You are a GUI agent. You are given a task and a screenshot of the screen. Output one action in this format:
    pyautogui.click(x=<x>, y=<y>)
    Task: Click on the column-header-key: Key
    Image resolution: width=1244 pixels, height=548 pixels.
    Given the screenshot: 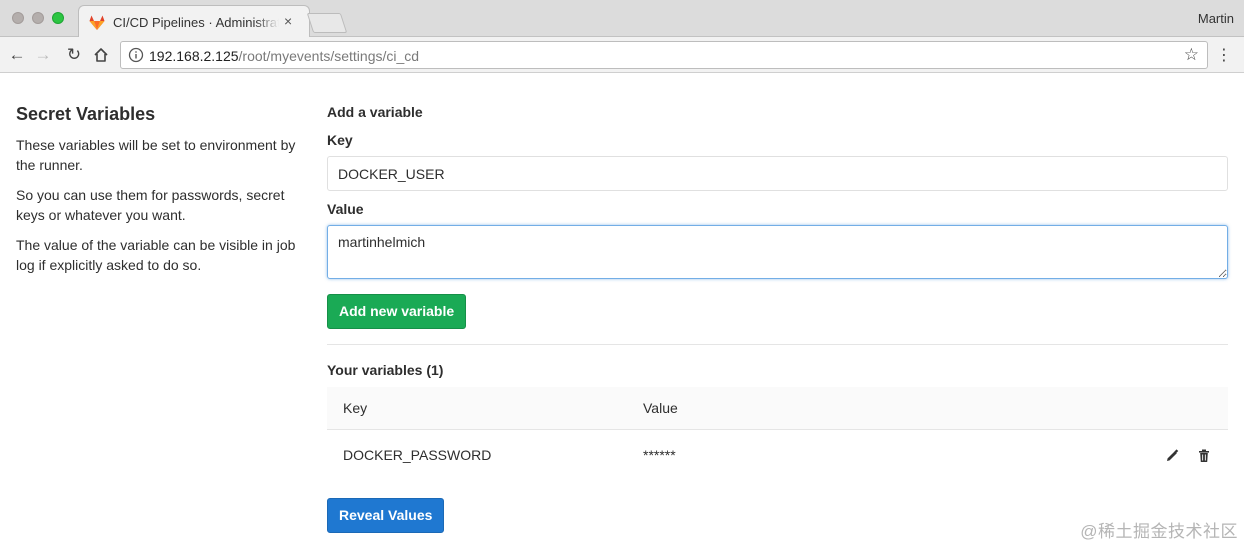 What is the action you would take?
    pyautogui.click(x=355, y=407)
    